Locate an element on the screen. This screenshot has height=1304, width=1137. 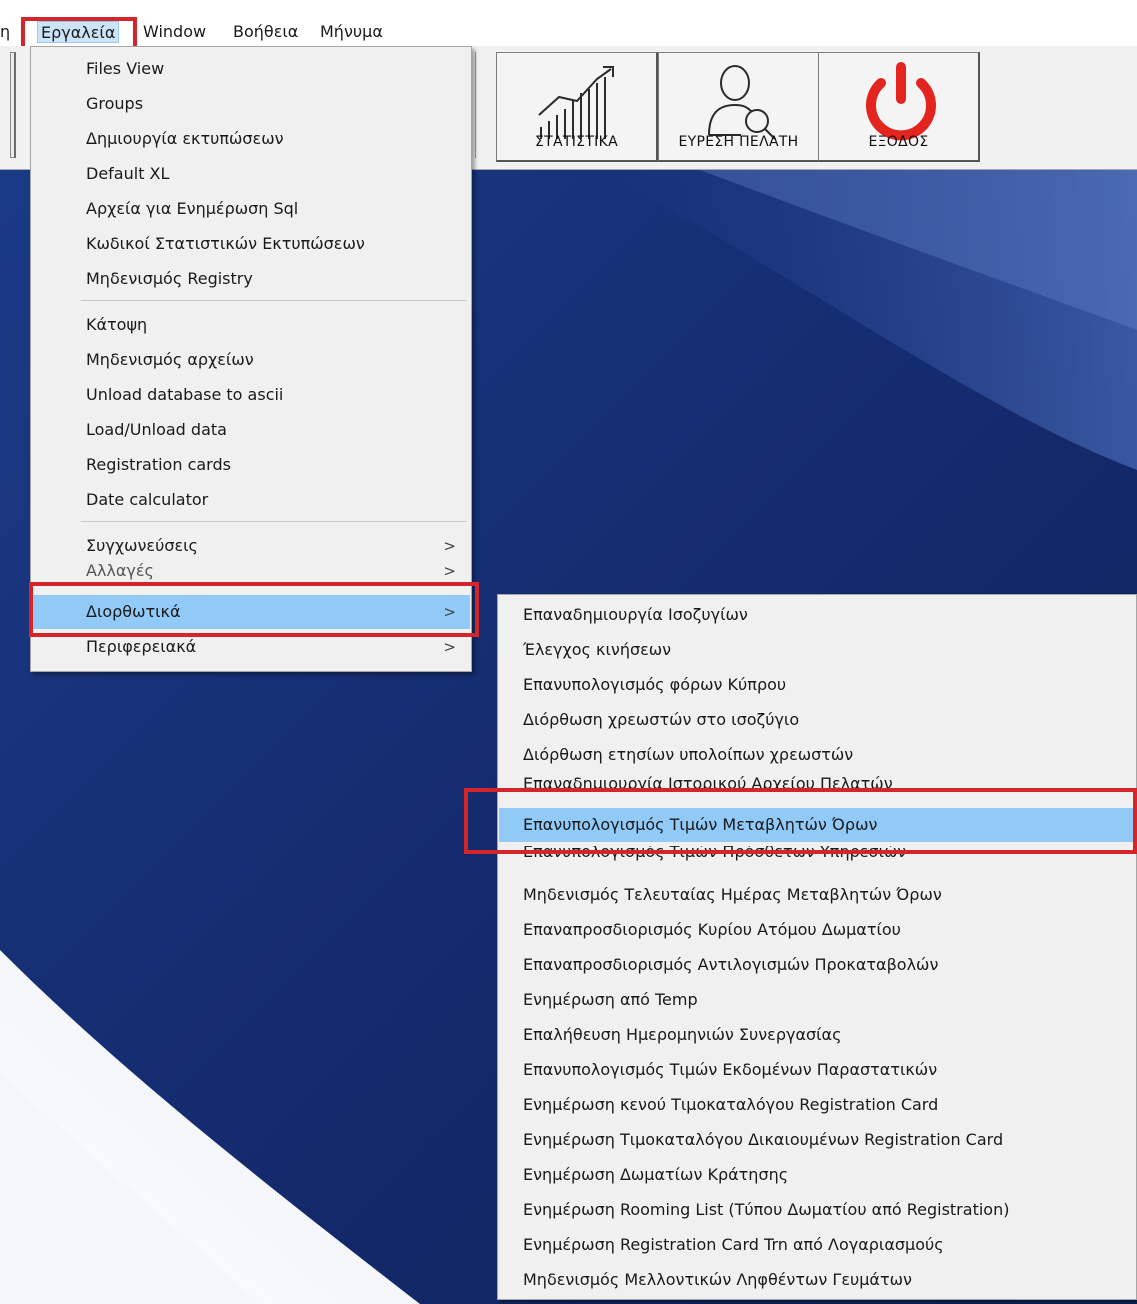
menu-window: Window is located at coordinates (174, 32).